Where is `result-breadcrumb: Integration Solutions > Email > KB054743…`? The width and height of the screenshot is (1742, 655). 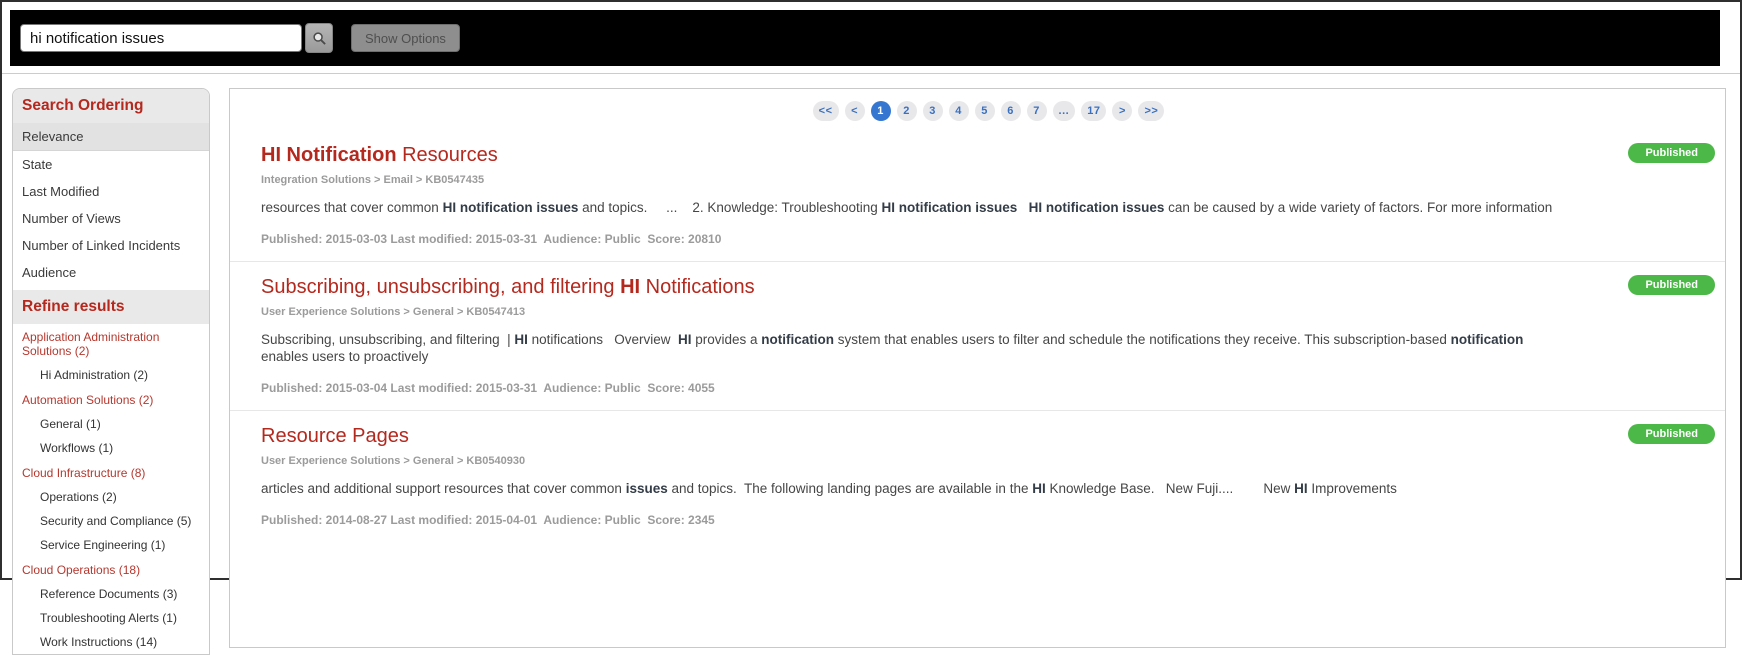 result-breadcrumb: Integration Solutions > Email > KB054743… is located at coordinates (373, 180).